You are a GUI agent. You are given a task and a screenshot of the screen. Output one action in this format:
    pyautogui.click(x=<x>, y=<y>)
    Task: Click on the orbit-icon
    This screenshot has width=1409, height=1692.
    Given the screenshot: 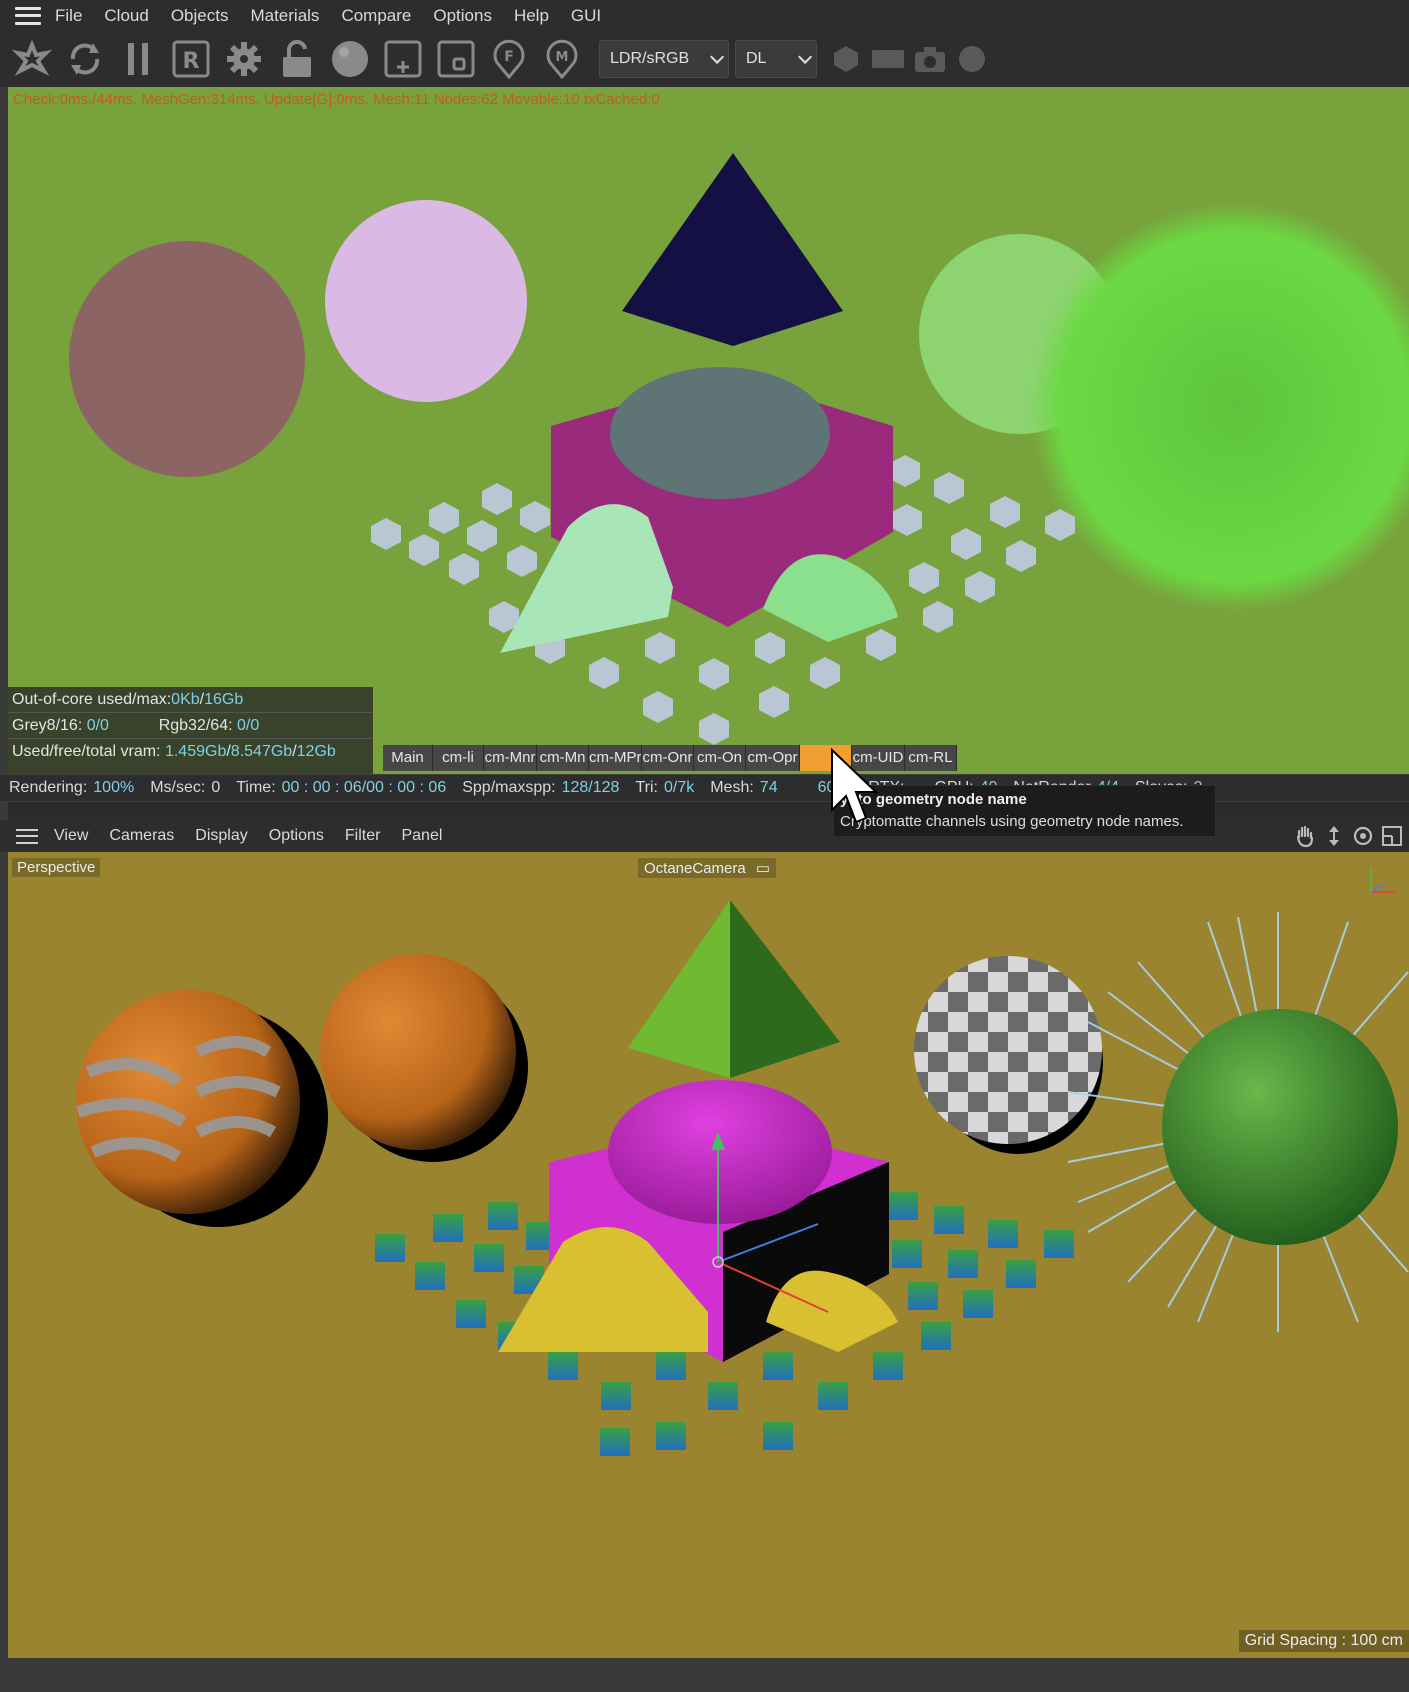 What is the action you would take?
    pyautogui.click(x=1363, y=836)
    